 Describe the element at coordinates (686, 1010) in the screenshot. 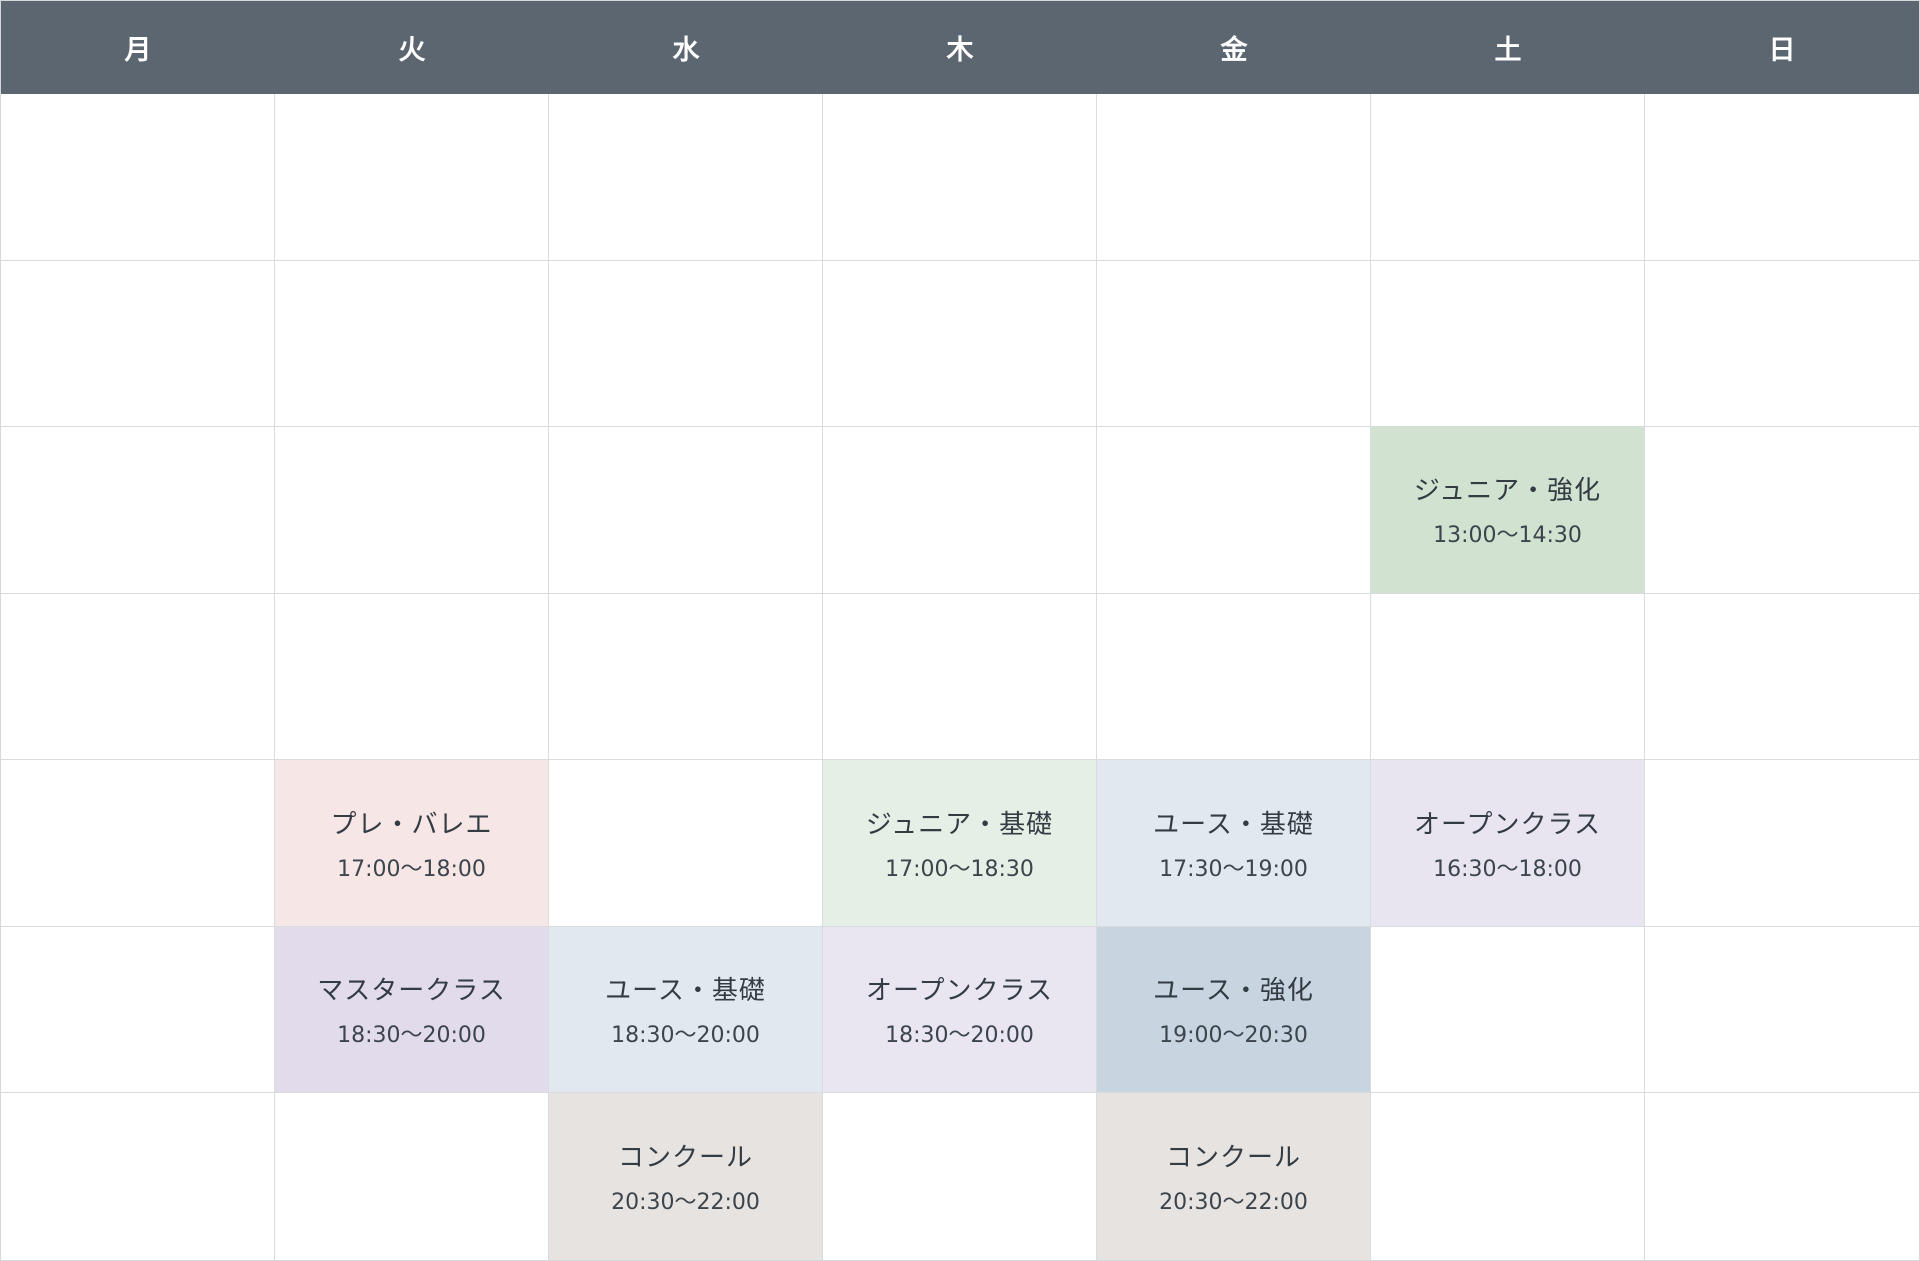

I see `class-block: ユース・基礎 18:30〜20:00` at that location.